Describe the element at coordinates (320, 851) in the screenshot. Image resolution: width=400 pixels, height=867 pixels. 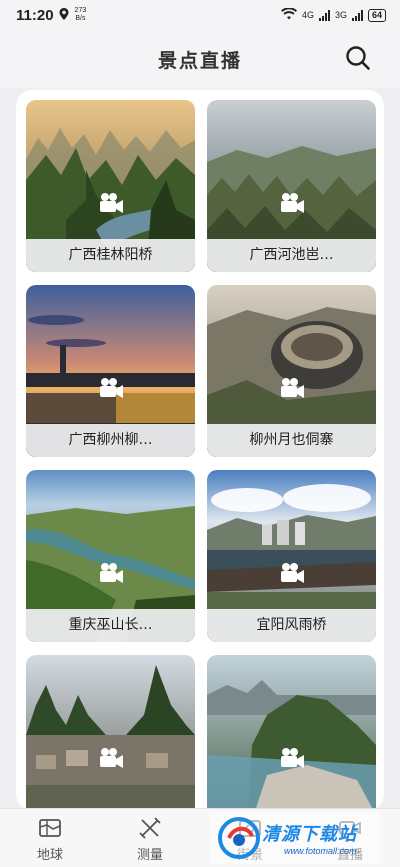
I see `watermark-url: www.fotomall.com` at that location.